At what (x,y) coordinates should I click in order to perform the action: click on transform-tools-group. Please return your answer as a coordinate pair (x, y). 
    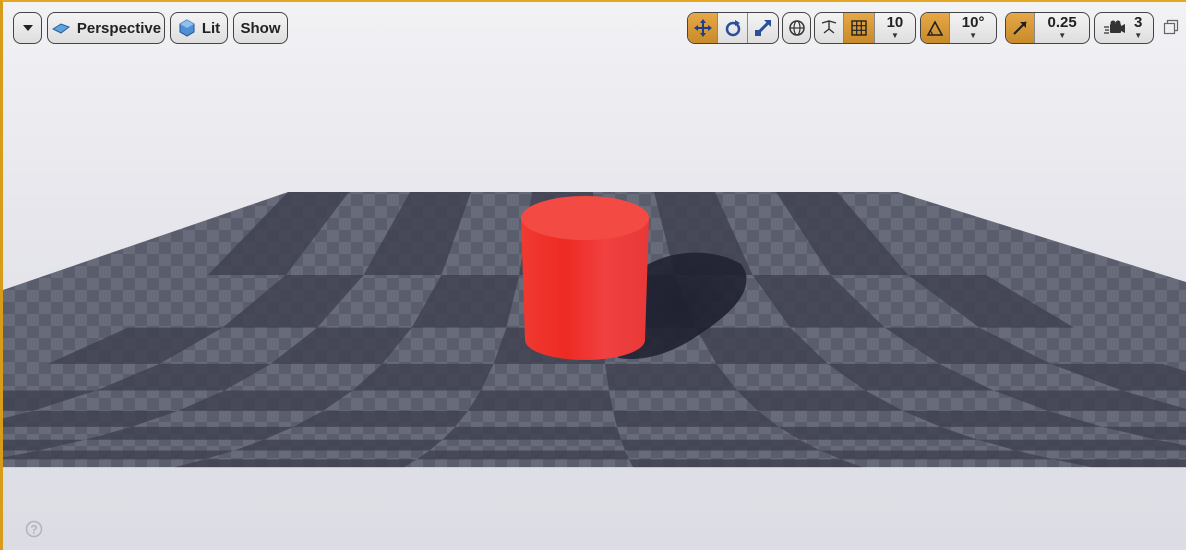
    Looking at the image, I should click on (733, 28).